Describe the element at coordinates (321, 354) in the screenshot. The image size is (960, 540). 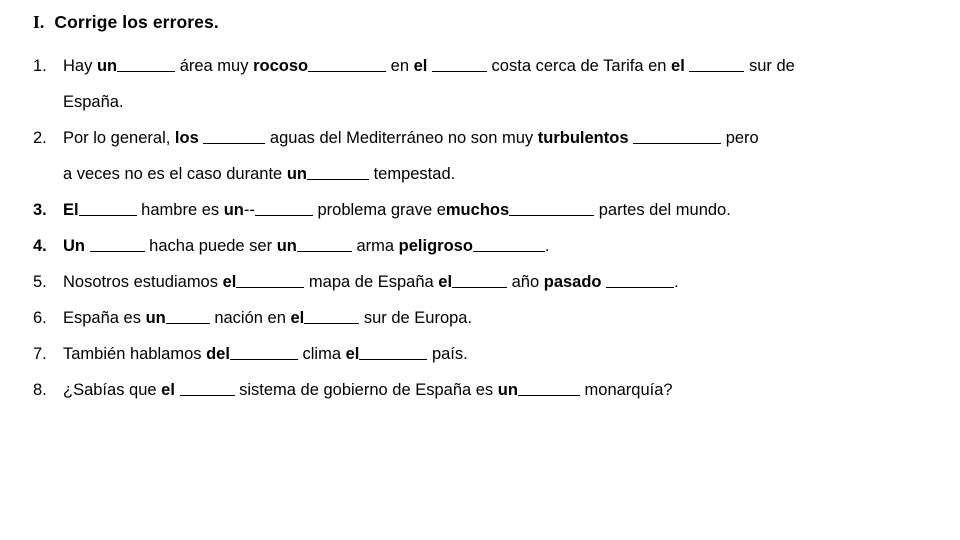
I see `sentence-text: clima` at that location.